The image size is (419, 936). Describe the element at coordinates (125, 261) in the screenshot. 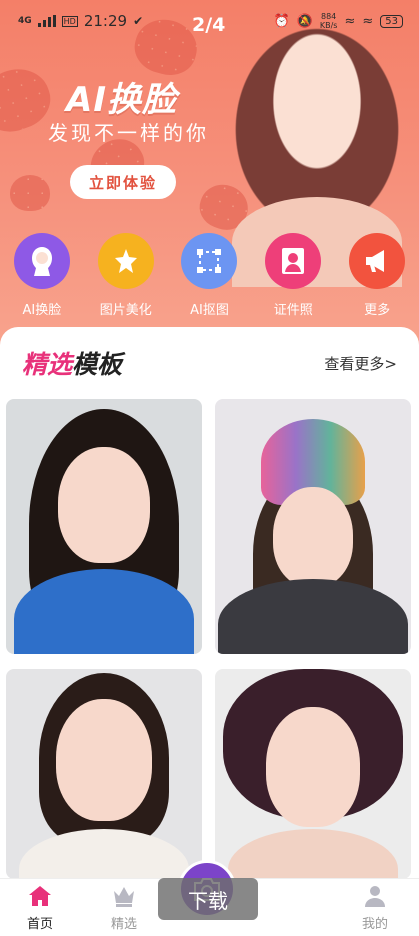

I see `sparkle-star-icon` at that location.